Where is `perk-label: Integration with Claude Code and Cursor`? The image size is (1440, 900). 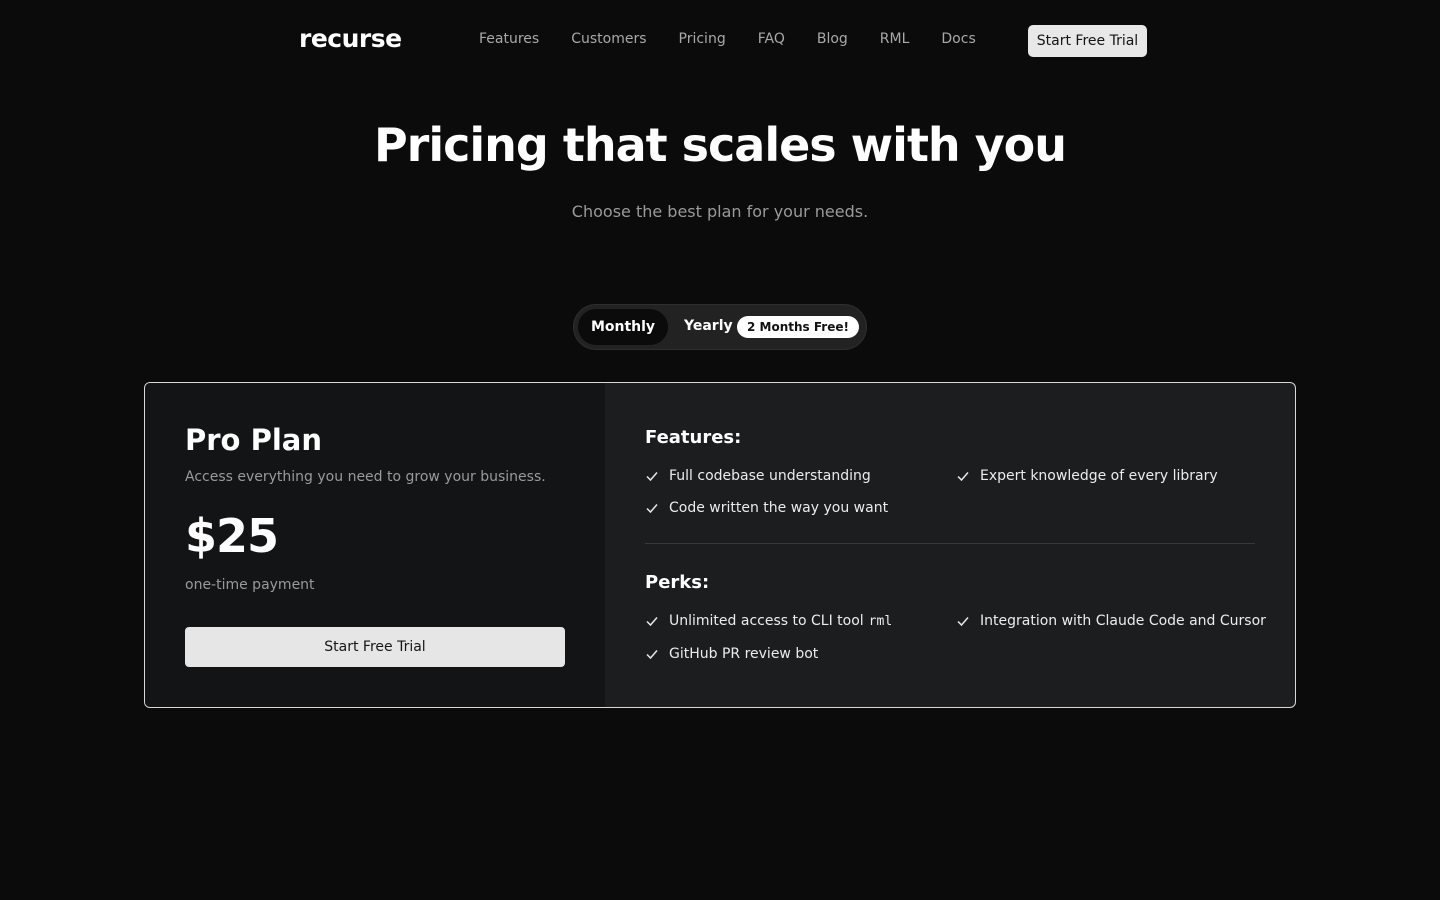
perk-label: Integration with Claude Code and Cursor is located at coordinates (1123, 621).